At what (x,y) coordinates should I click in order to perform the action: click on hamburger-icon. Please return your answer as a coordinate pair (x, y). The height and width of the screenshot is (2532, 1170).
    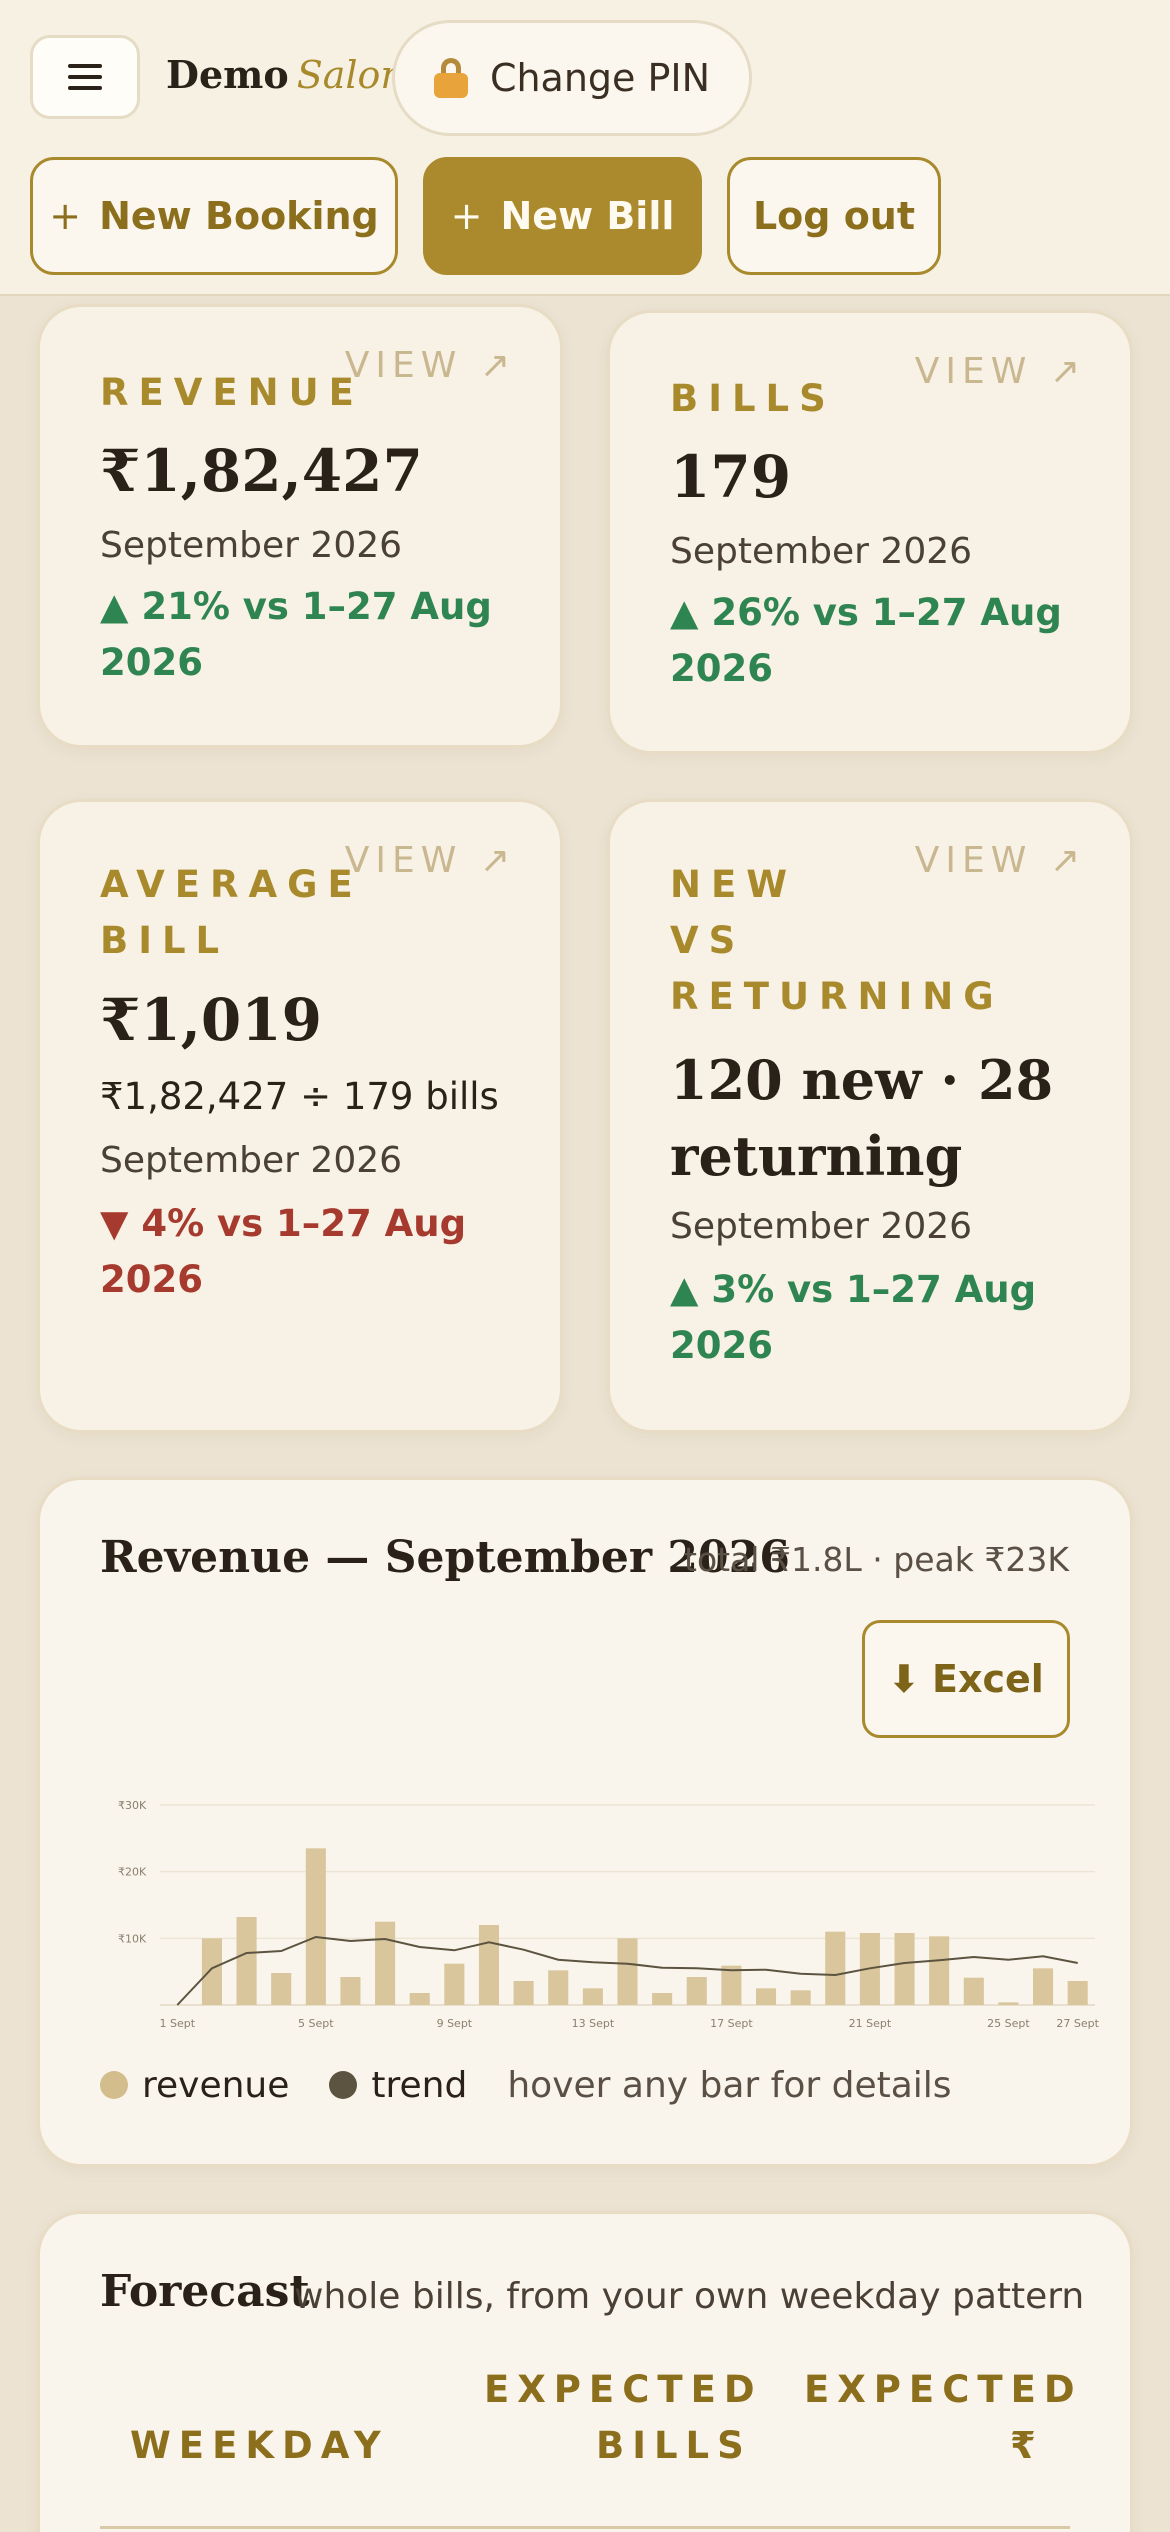
    Looking at the image, I should click on (85, 77).